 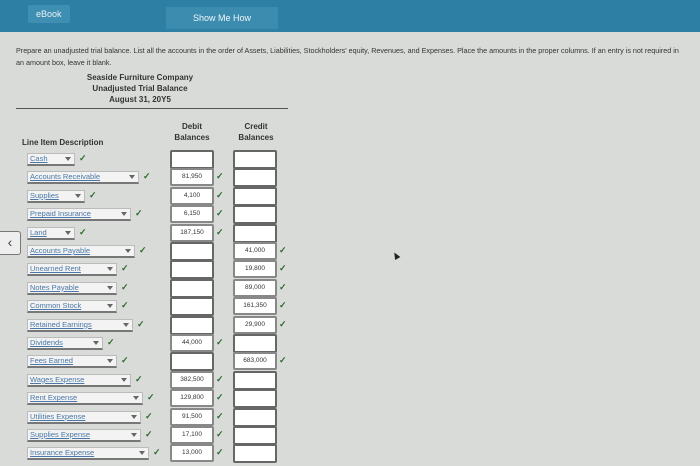 What do you see at coordinates (65, 343) in the screenshot?
I see `account-dropdown: Dividends` at bounding box center [65, 343].